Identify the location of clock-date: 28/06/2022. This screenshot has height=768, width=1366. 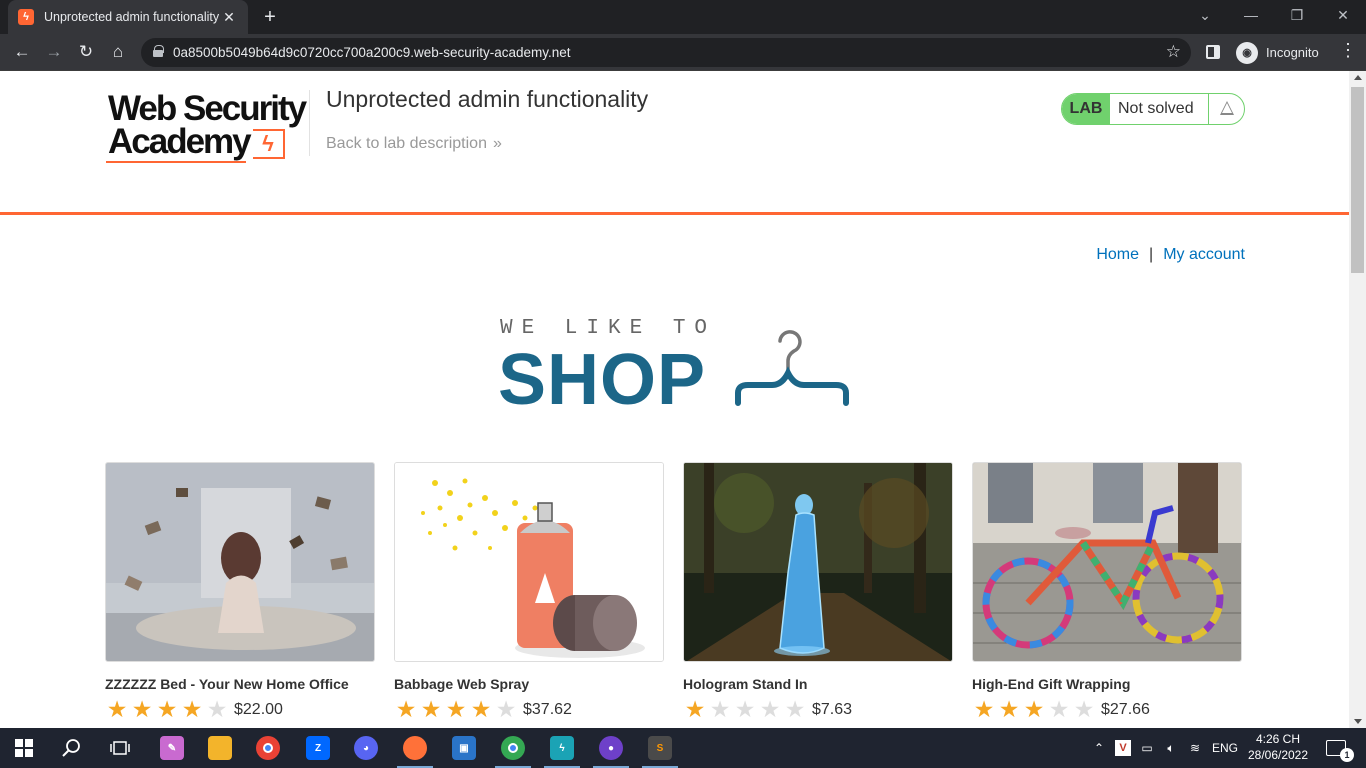
(1278, 755).